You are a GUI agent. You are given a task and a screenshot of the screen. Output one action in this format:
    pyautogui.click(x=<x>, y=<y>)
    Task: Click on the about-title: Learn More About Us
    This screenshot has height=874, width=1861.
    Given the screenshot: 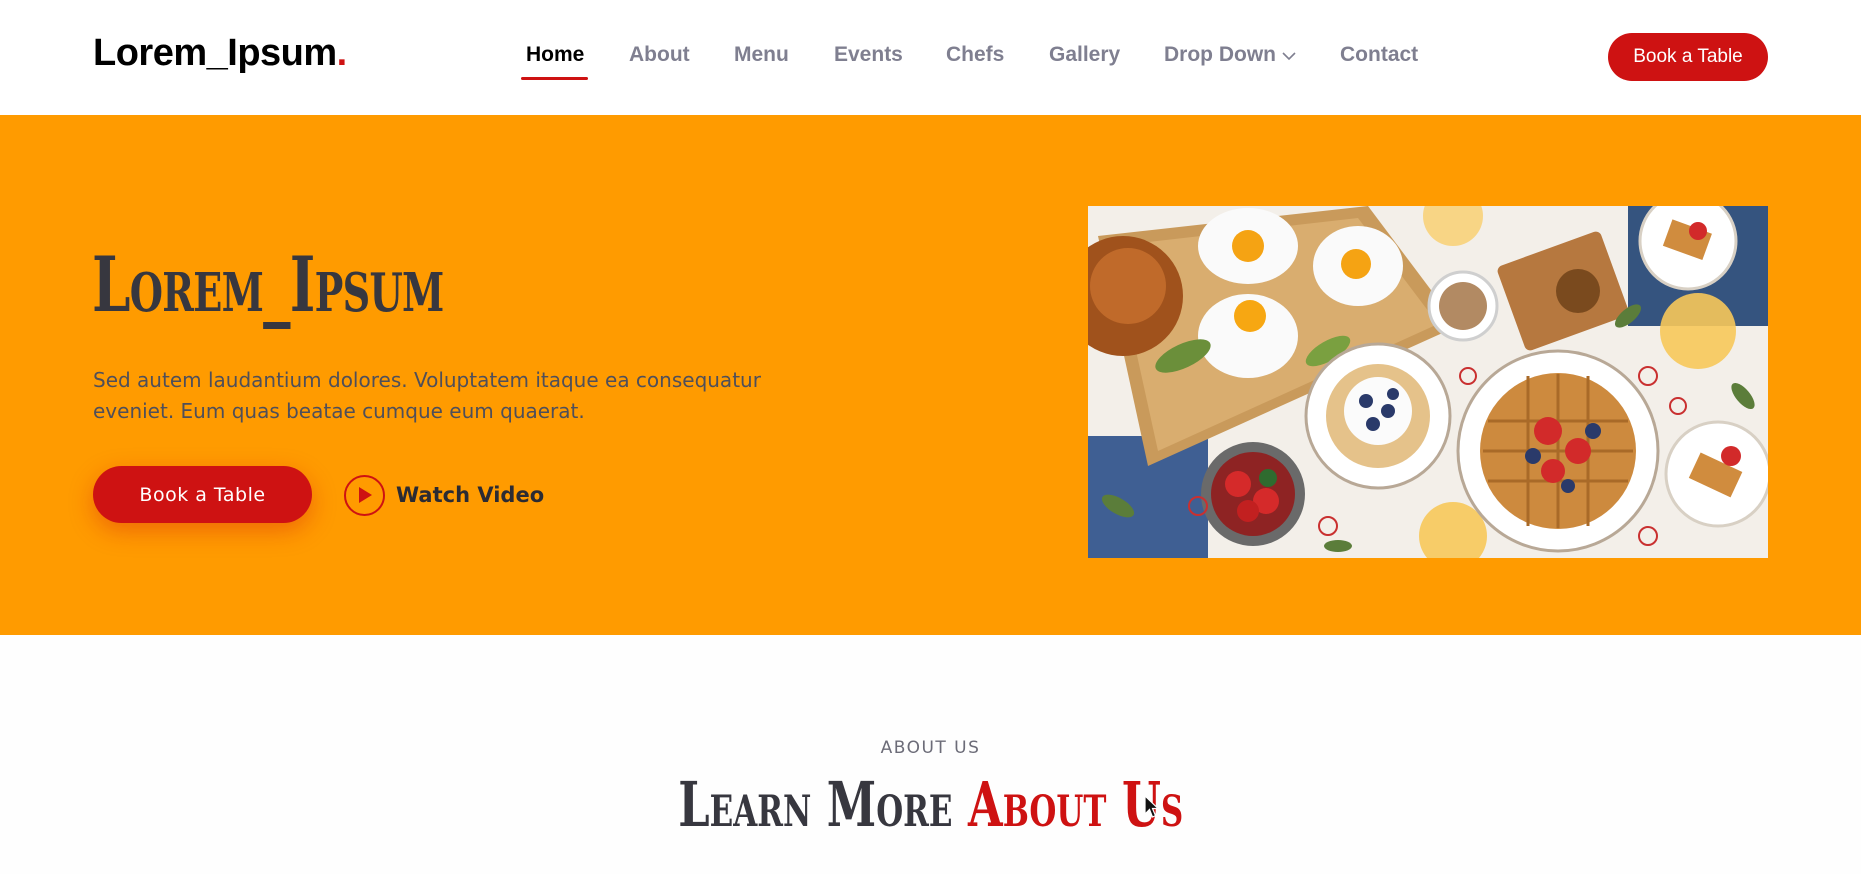 What is the action you would take?
    pyautogui.click(x=930, y=804)
    